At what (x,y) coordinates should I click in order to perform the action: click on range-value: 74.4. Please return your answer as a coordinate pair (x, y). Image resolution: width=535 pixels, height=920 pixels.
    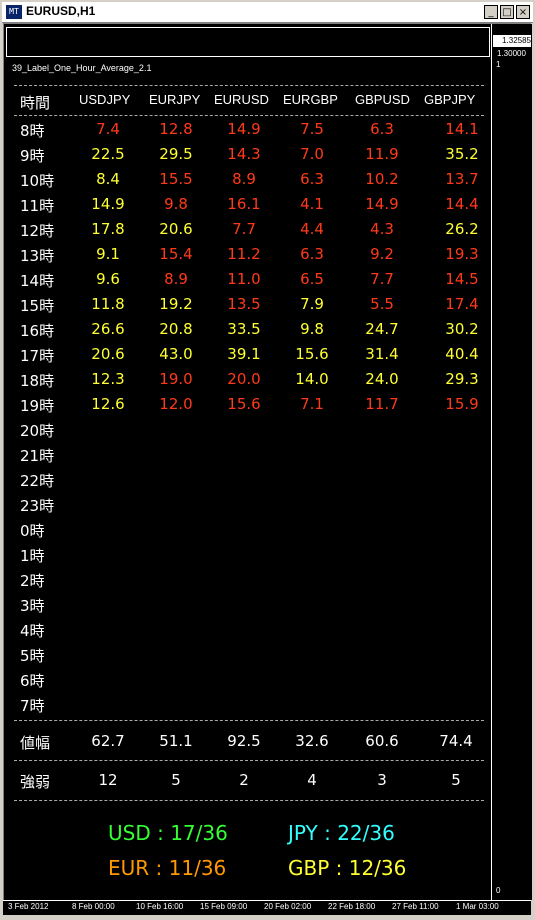
    Looking at the image, I should click on (456, 741).